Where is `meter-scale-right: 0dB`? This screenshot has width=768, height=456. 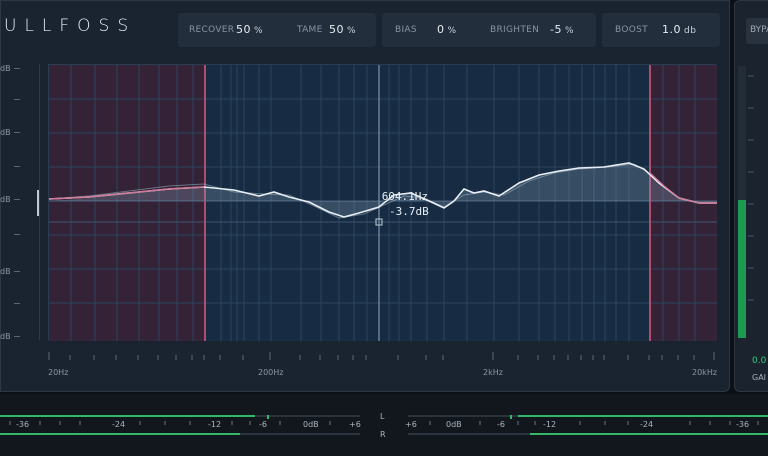 meter-scale-right: 0dB is located at coordinates (454, 424).